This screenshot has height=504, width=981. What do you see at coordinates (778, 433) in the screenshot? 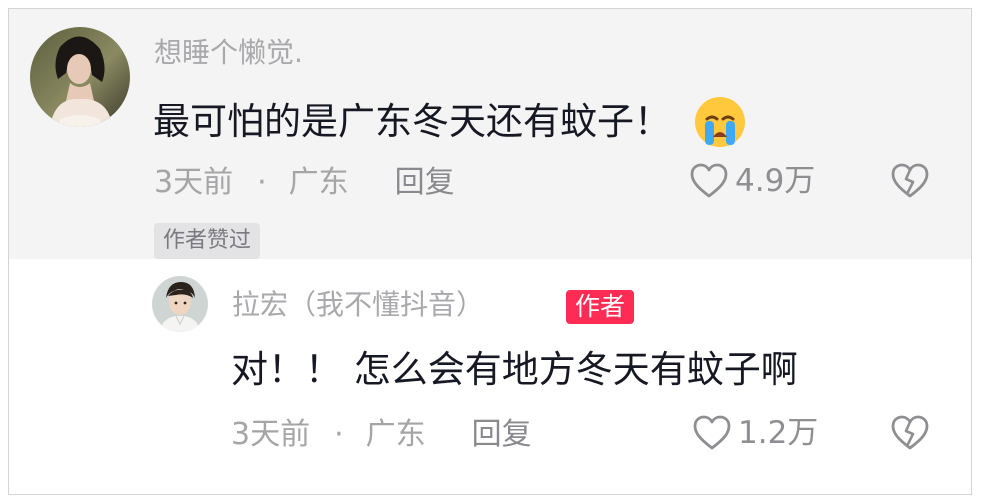
I see `reply-like-count: 1.2万` at bounding box center [778, 433].